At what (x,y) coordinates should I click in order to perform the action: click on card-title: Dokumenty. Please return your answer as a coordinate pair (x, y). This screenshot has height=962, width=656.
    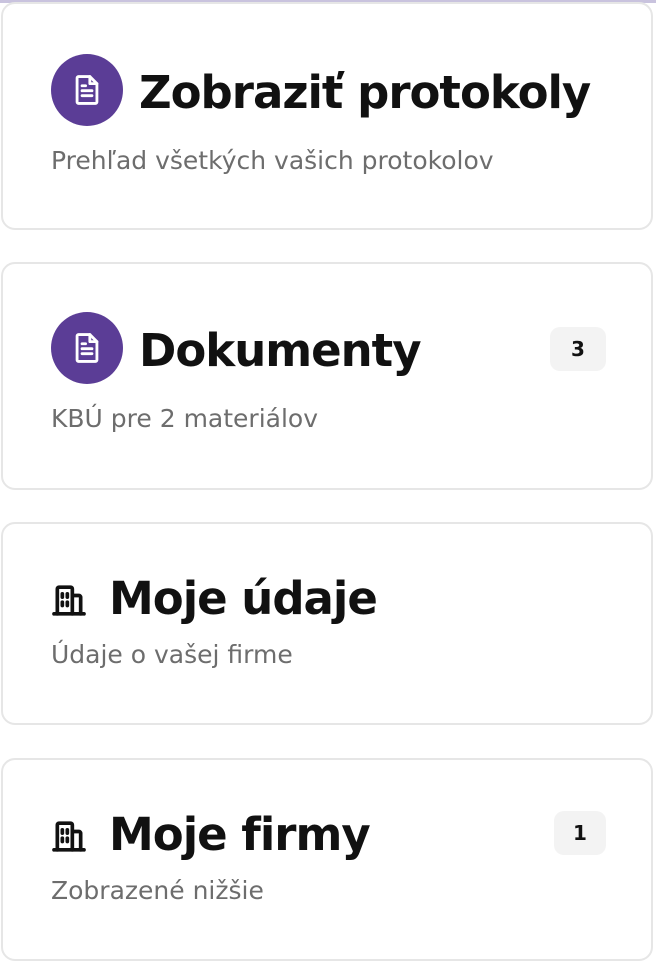
    Looking at the image, I should click on (280, 350).